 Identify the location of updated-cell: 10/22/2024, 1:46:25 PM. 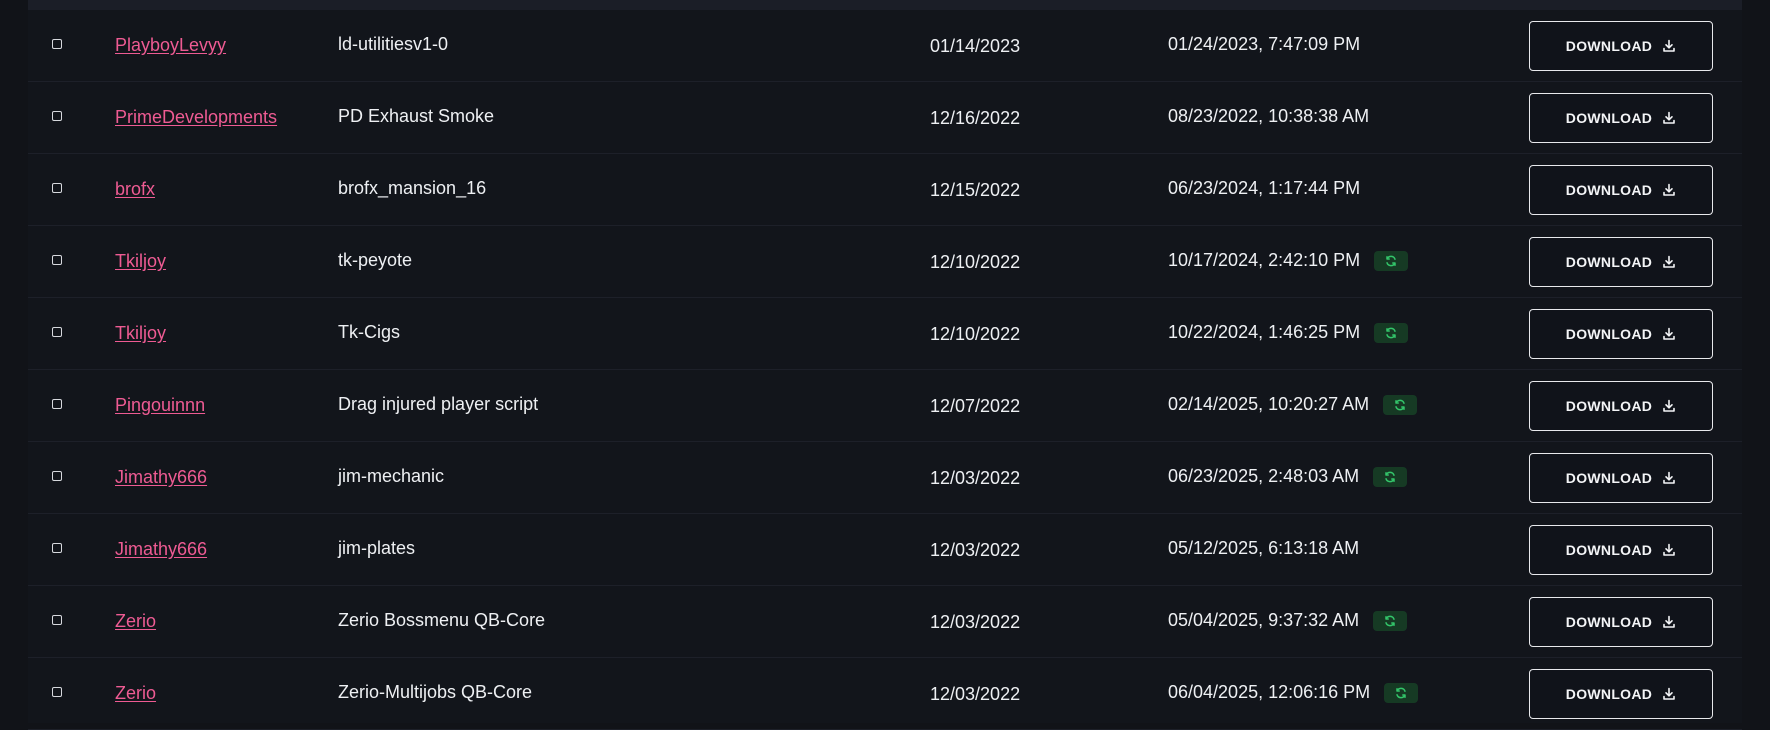
(1288, 332).